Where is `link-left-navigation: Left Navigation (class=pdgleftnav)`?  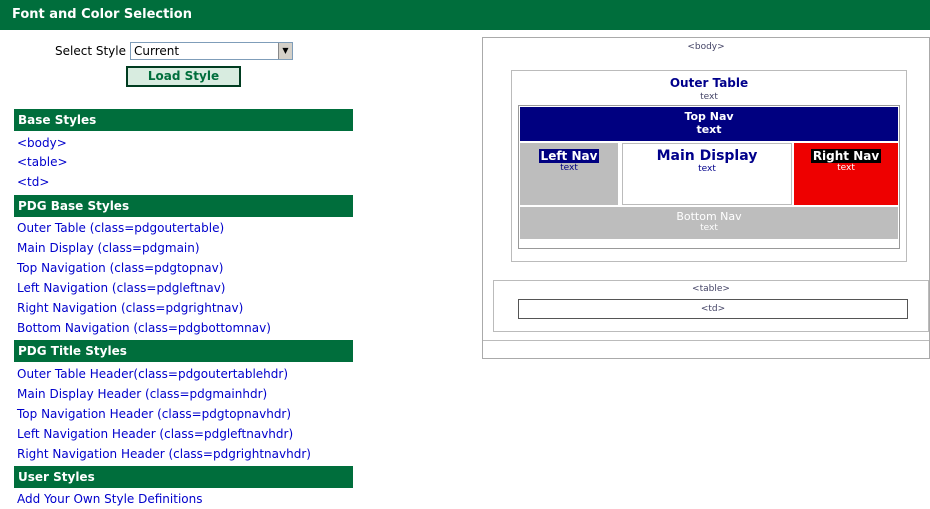
link-left-navigation: Left Navigation (class=pdgleftnav) is located at coordinates (121, 288).